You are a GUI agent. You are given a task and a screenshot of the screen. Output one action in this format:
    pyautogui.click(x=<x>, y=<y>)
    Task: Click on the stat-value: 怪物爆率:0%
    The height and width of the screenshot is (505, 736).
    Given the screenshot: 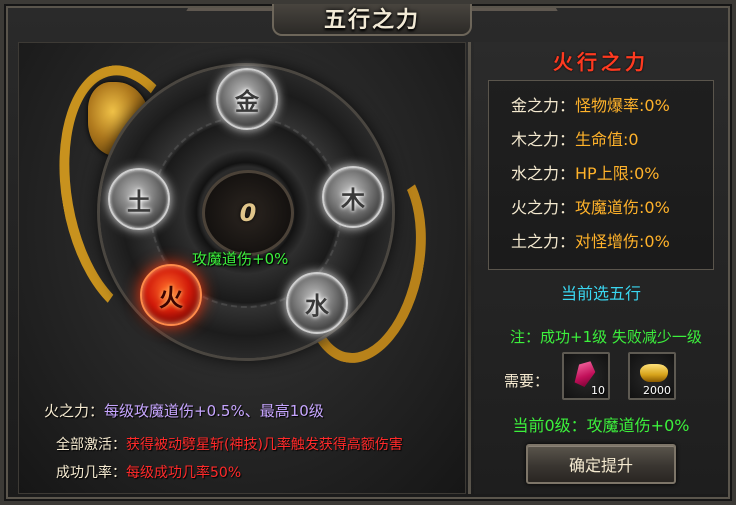 What is the action you would take?
    pyautogui.click(x=622, y=105)
    